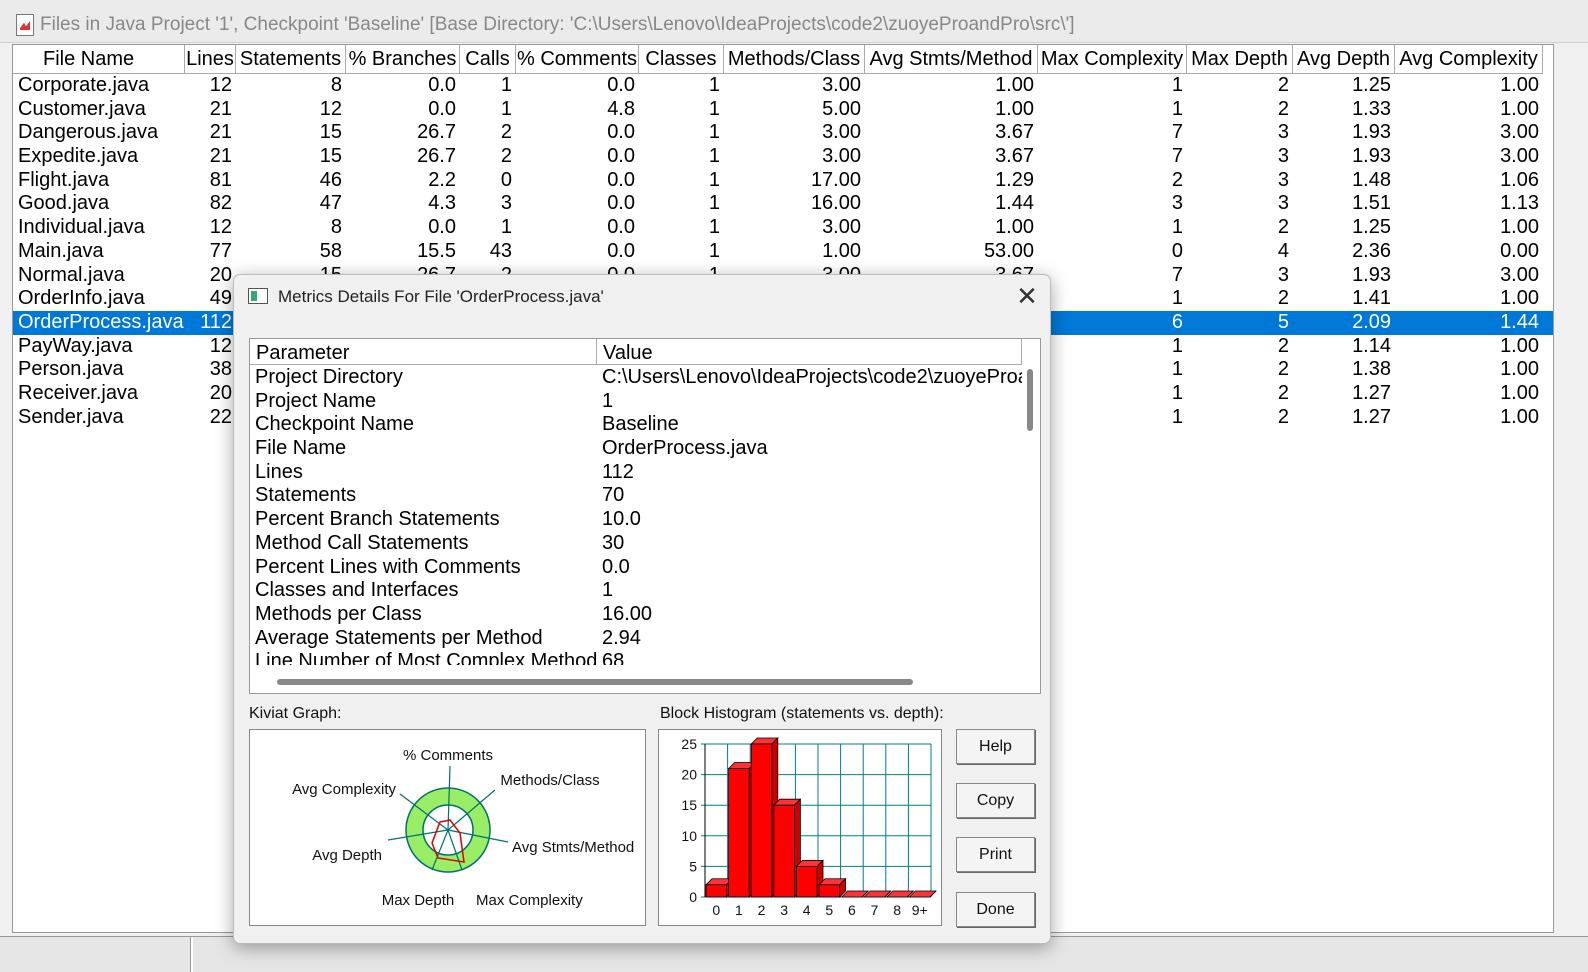 Image resolution: width=1588 pixels, height=972 pixels. Describe the element at coordinates (636, 657) in the screenshot. I see `parameter-row: Line Number of Most Complex Method 68` at that location.